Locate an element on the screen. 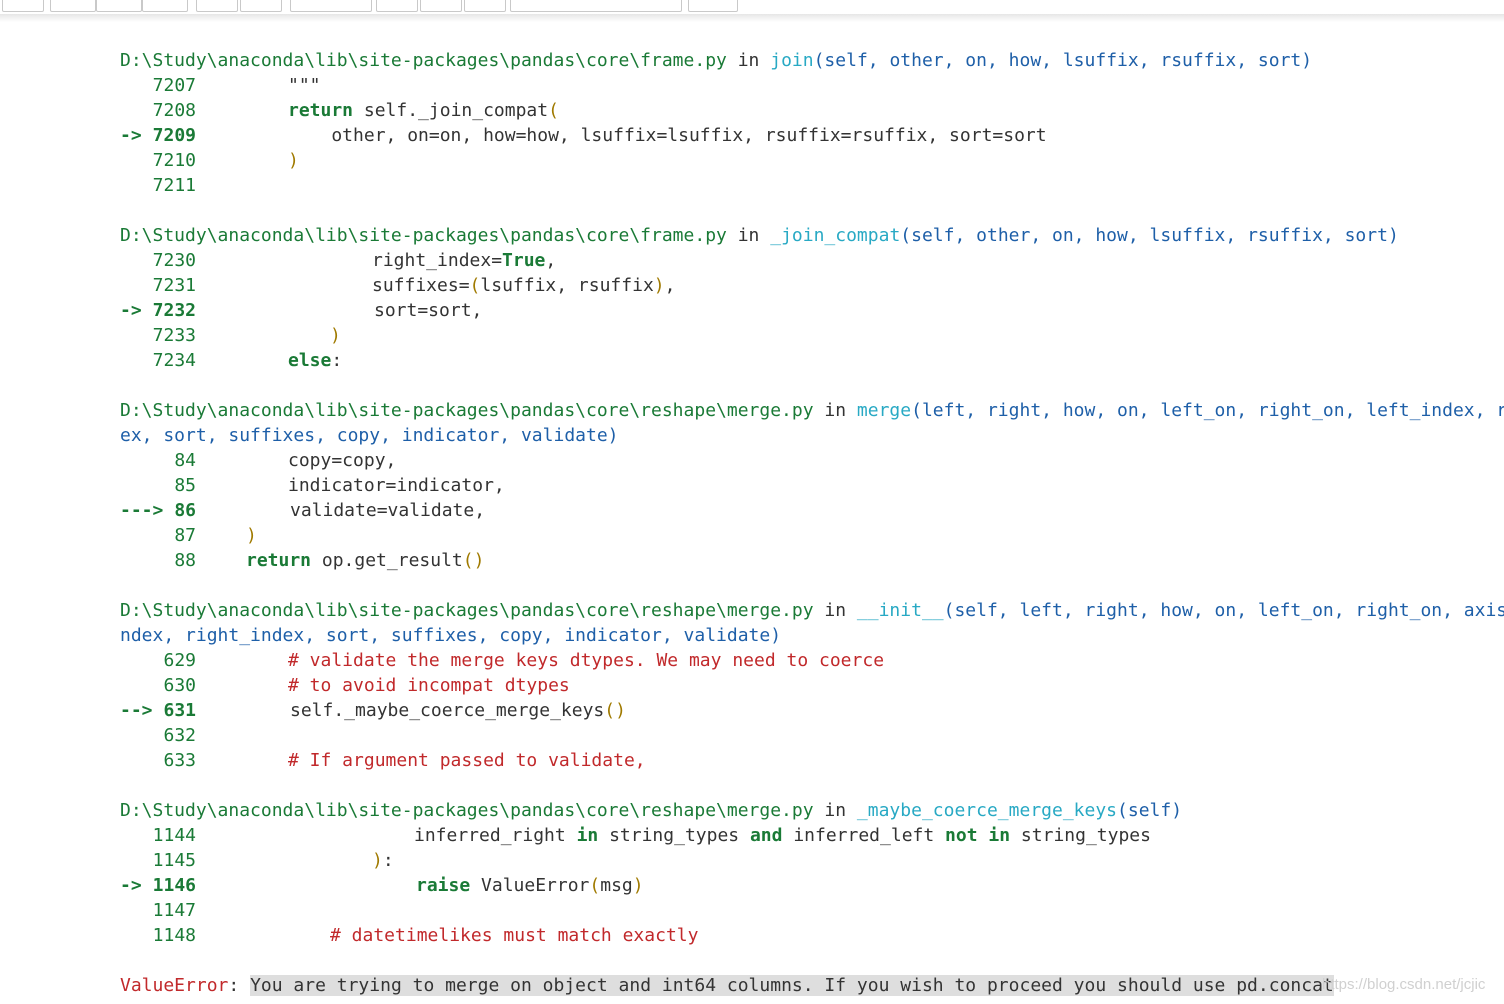 Image resolution: width=1504 pixels, height=1004 pixels. code-keyword: return is located at coordinates (321, 110).